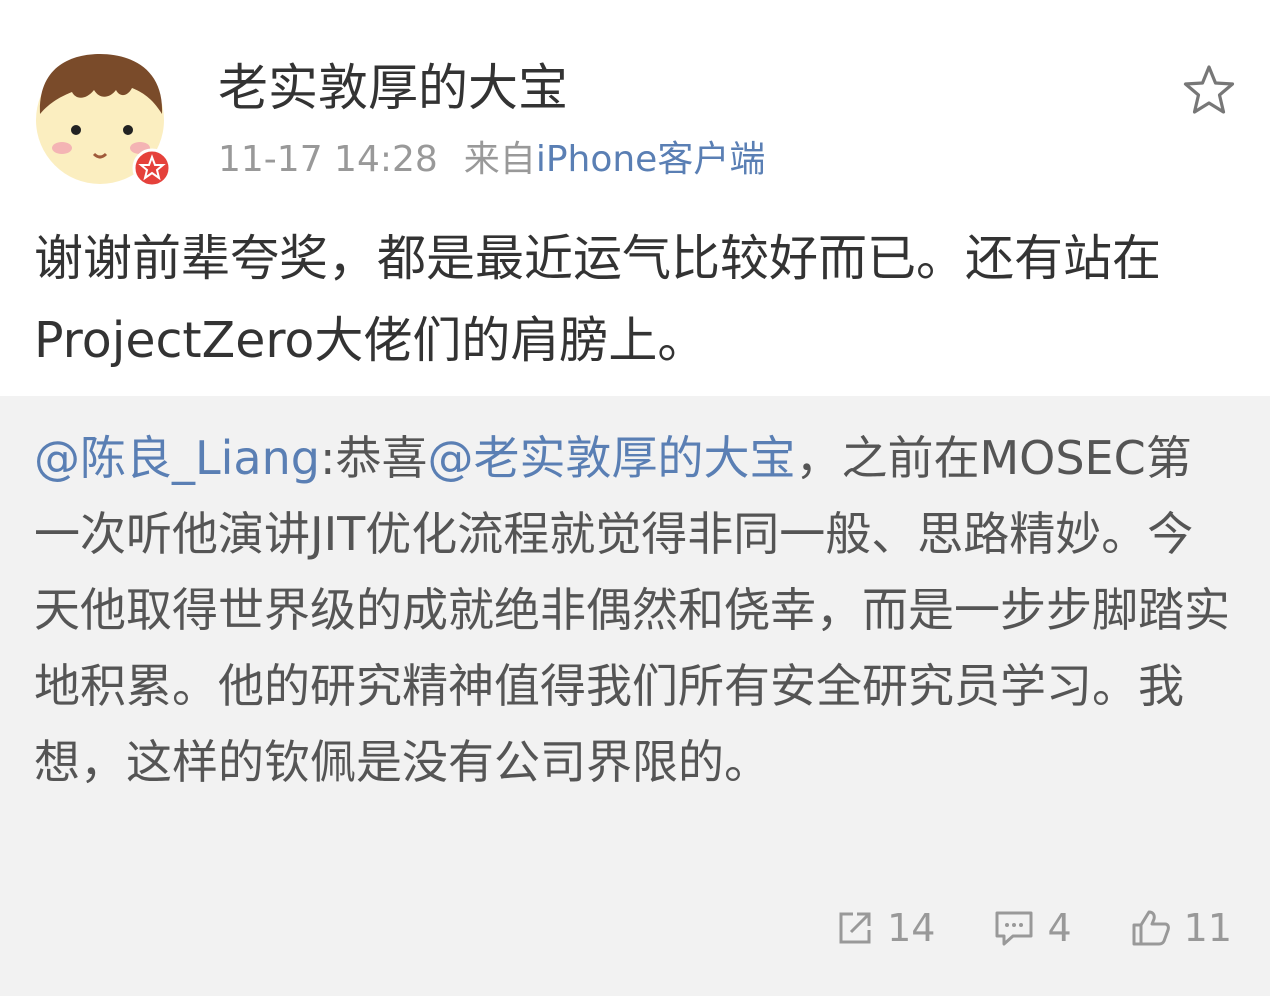  I want to click on post-timestamp: 11-17 14:28, so click(328, 159).